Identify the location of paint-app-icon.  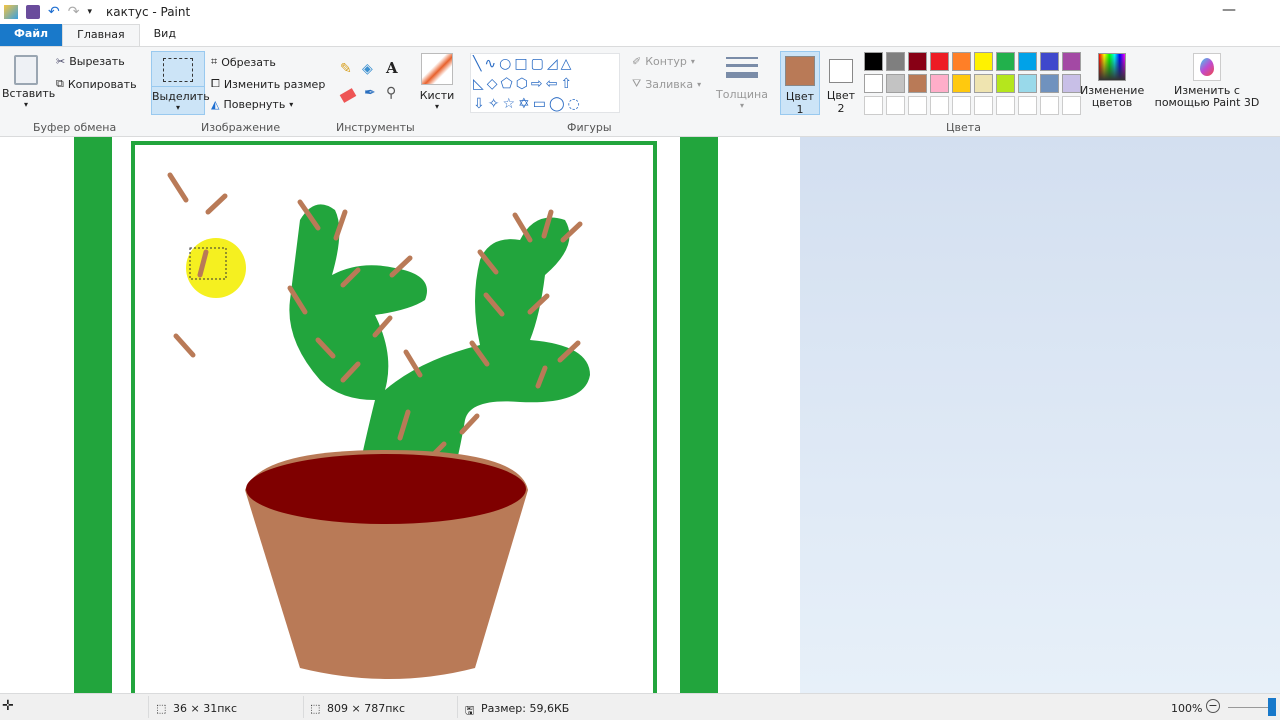
(11, 12).